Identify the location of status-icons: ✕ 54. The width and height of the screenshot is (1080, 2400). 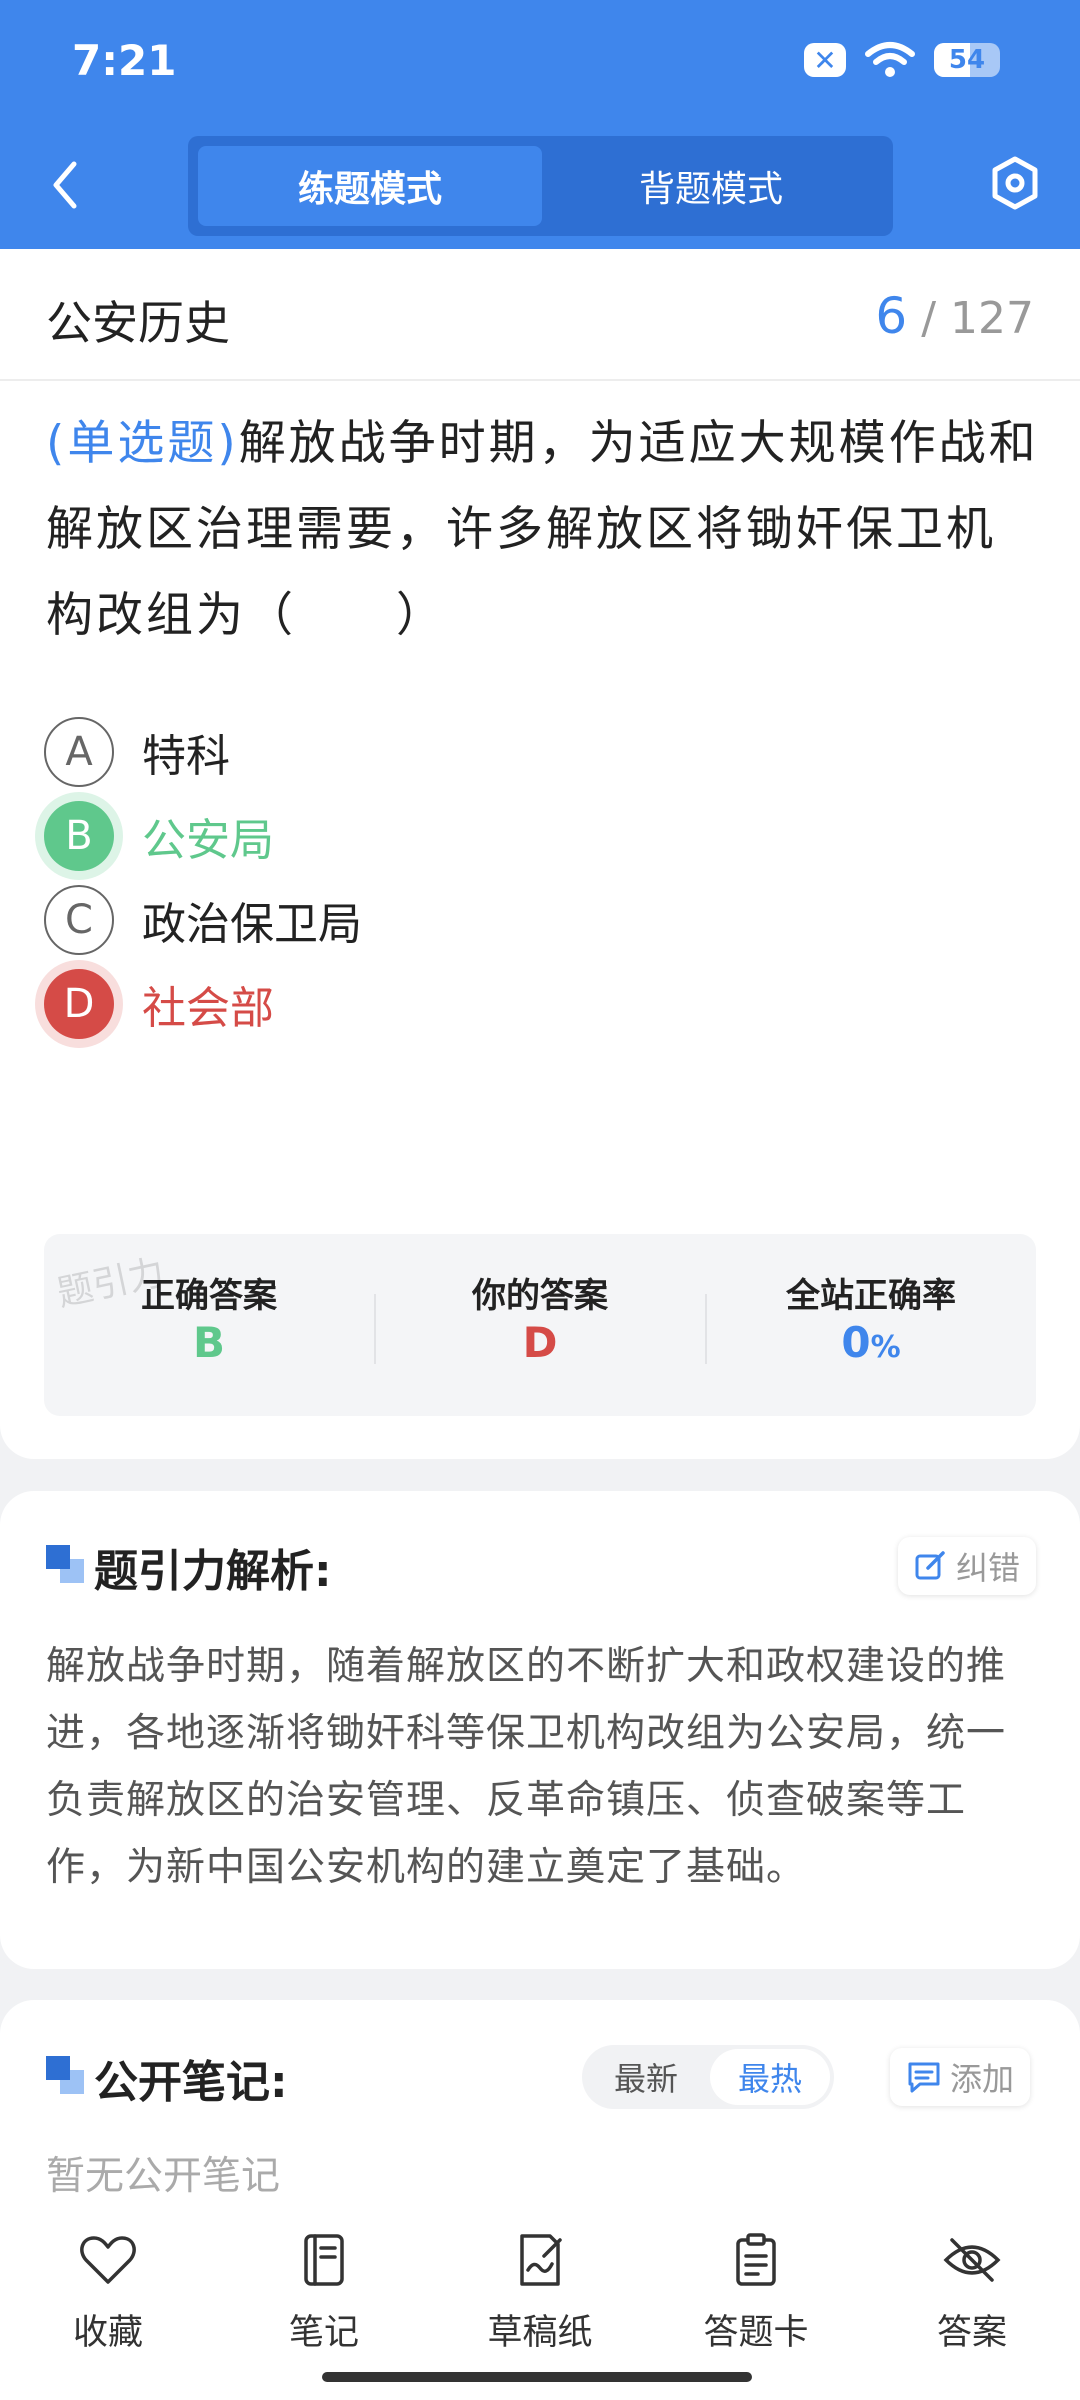
(902, 60).